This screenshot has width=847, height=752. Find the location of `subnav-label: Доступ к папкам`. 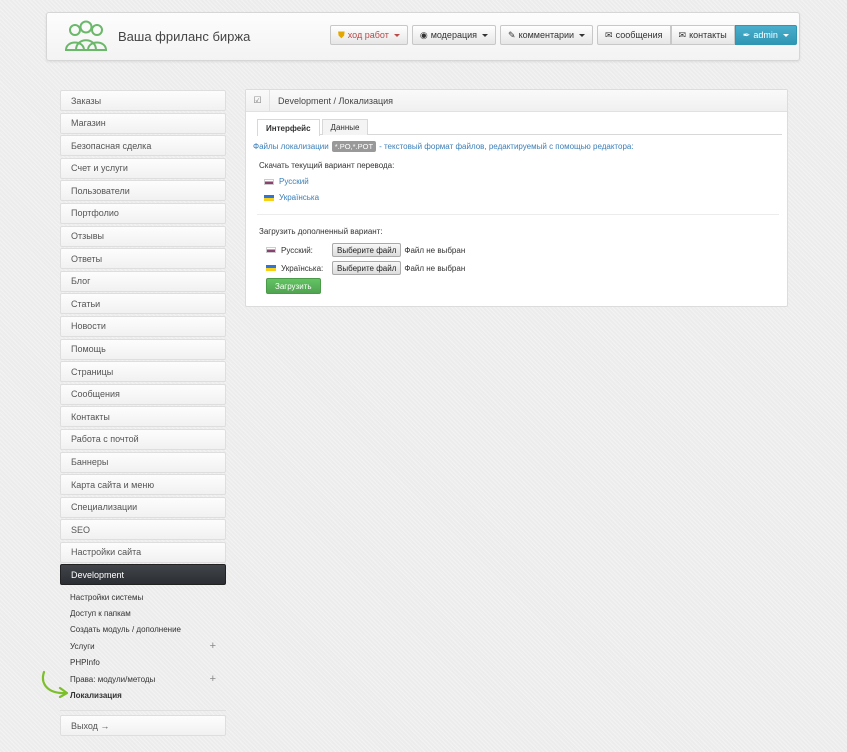

subnav-label: Доступ к папкам is located at coordinates (100, 614).